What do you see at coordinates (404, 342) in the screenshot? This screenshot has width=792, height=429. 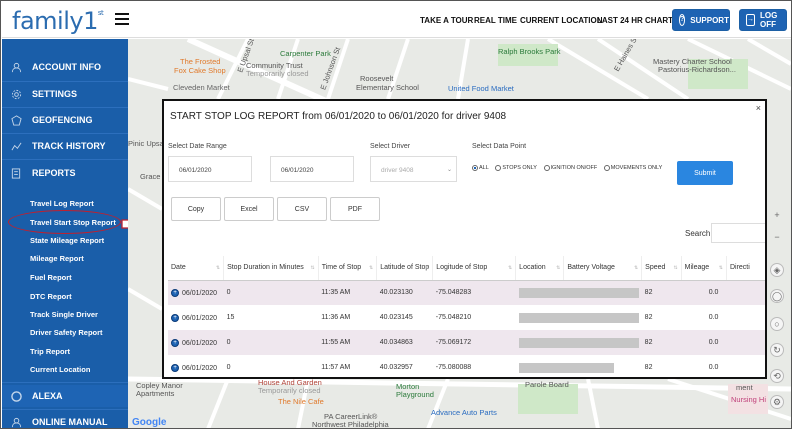 I see `cell-lat: 40.034863` at bounding box center [404, 342].